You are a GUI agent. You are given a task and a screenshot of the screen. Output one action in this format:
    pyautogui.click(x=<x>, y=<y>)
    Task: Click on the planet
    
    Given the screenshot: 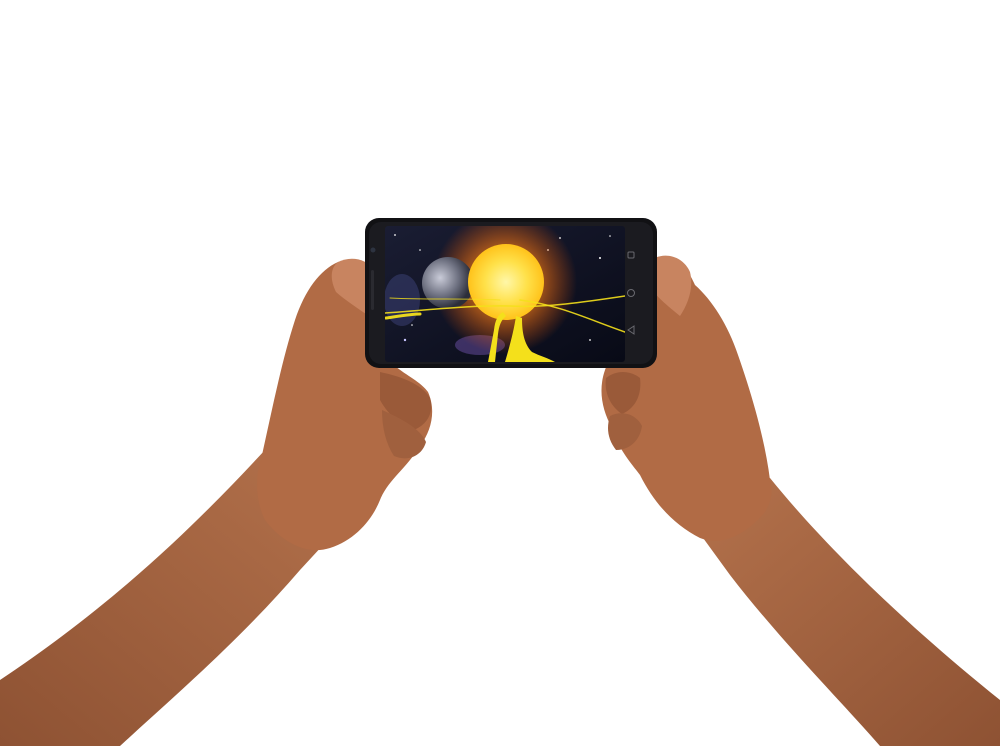 What is the action you would take?
    pyautogui.click(x=448, y=283)
    